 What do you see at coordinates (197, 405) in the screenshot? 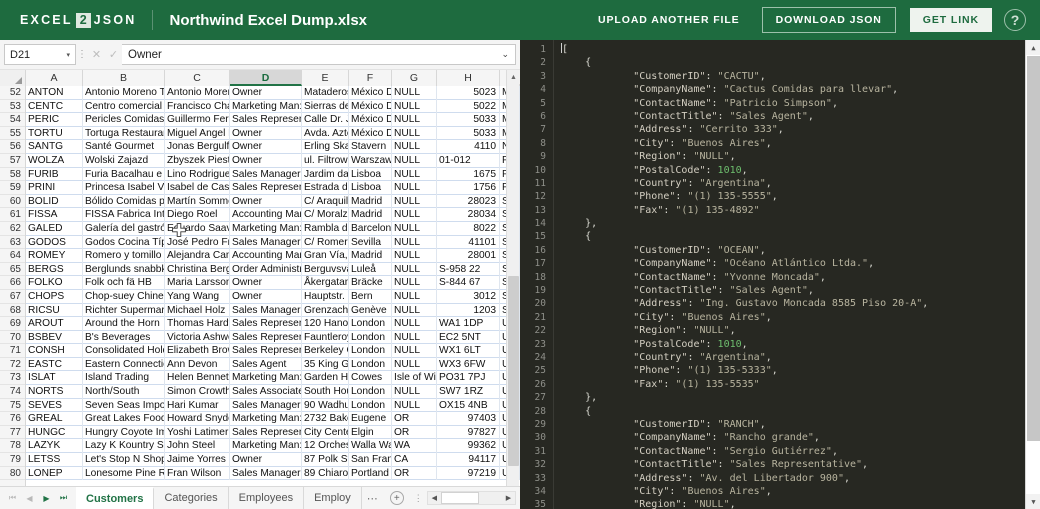
I see `cell-C75: Hari Kumar` at bounding box center [197, 405].